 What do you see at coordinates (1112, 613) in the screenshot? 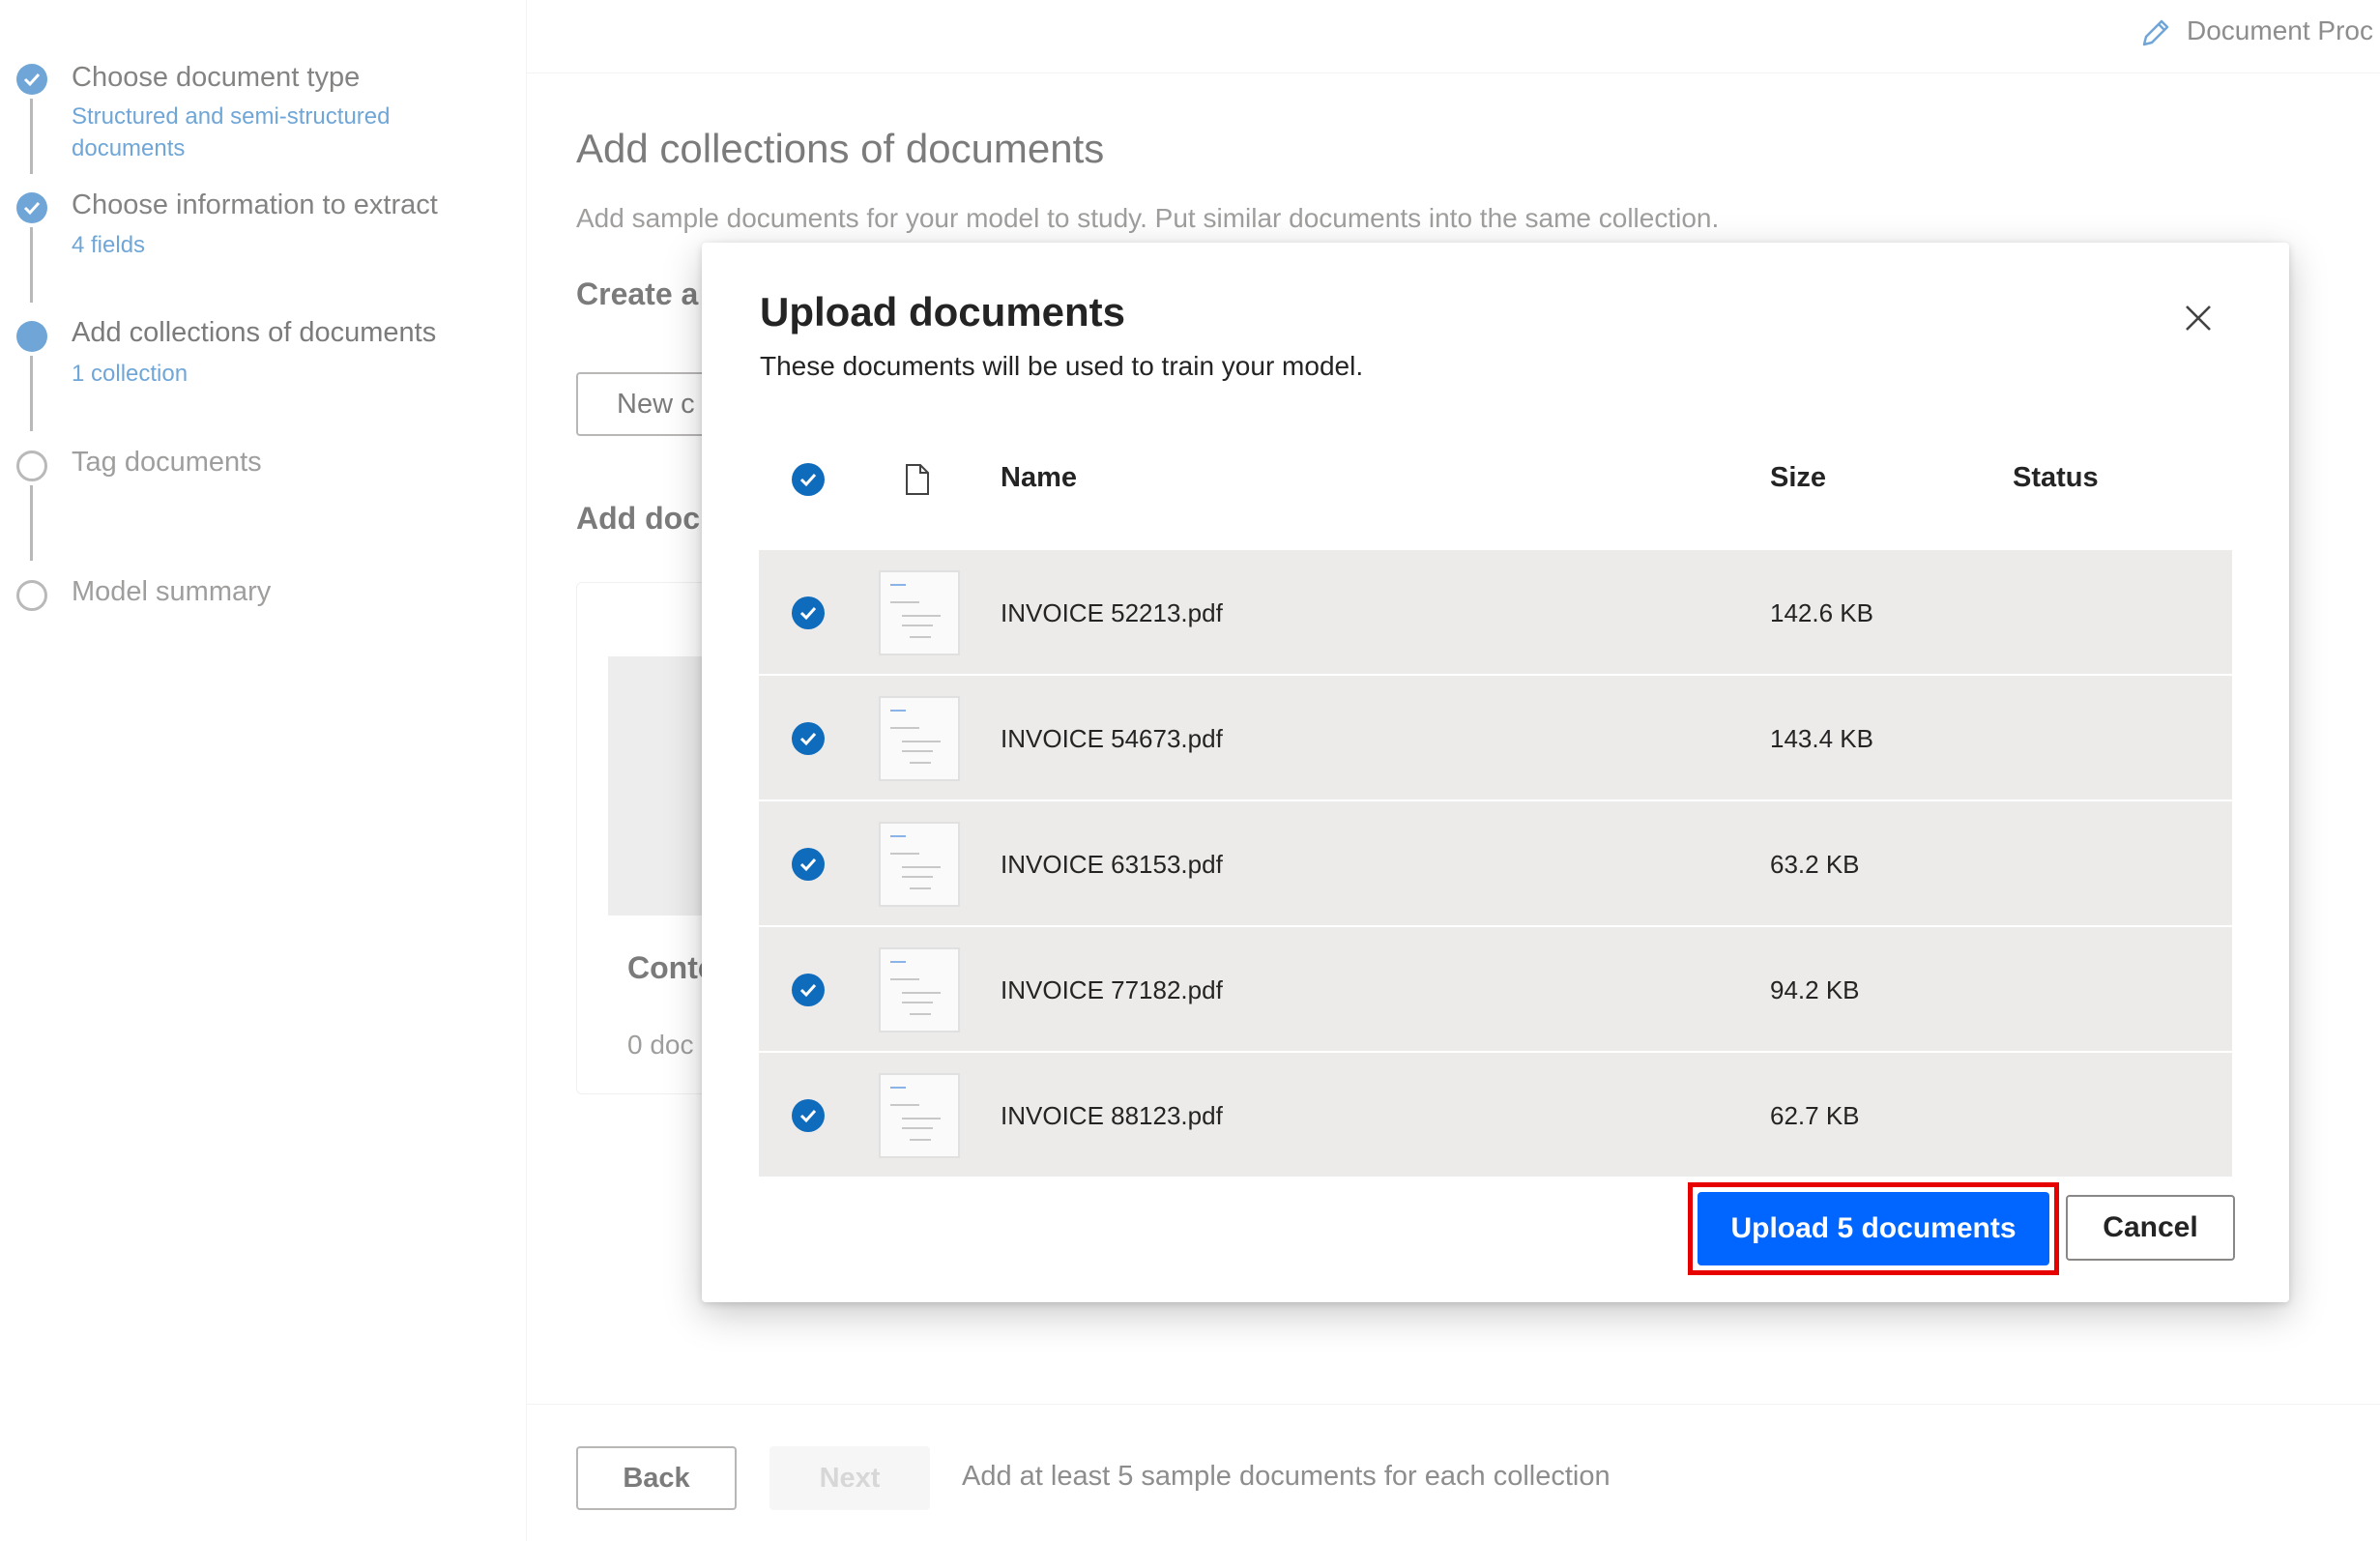
I see `document-name: INVOICE 52213.pdf` at bounding box center [1112, 613].